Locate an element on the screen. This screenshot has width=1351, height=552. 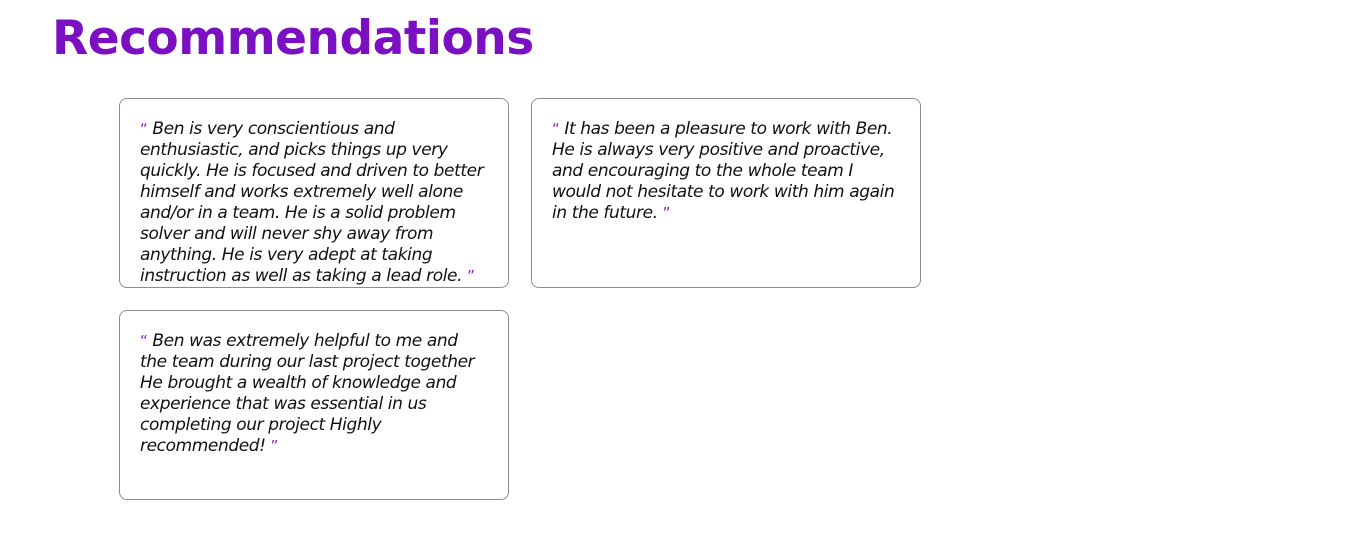
page-title: Recommendations is located at coordinates (293, 38).